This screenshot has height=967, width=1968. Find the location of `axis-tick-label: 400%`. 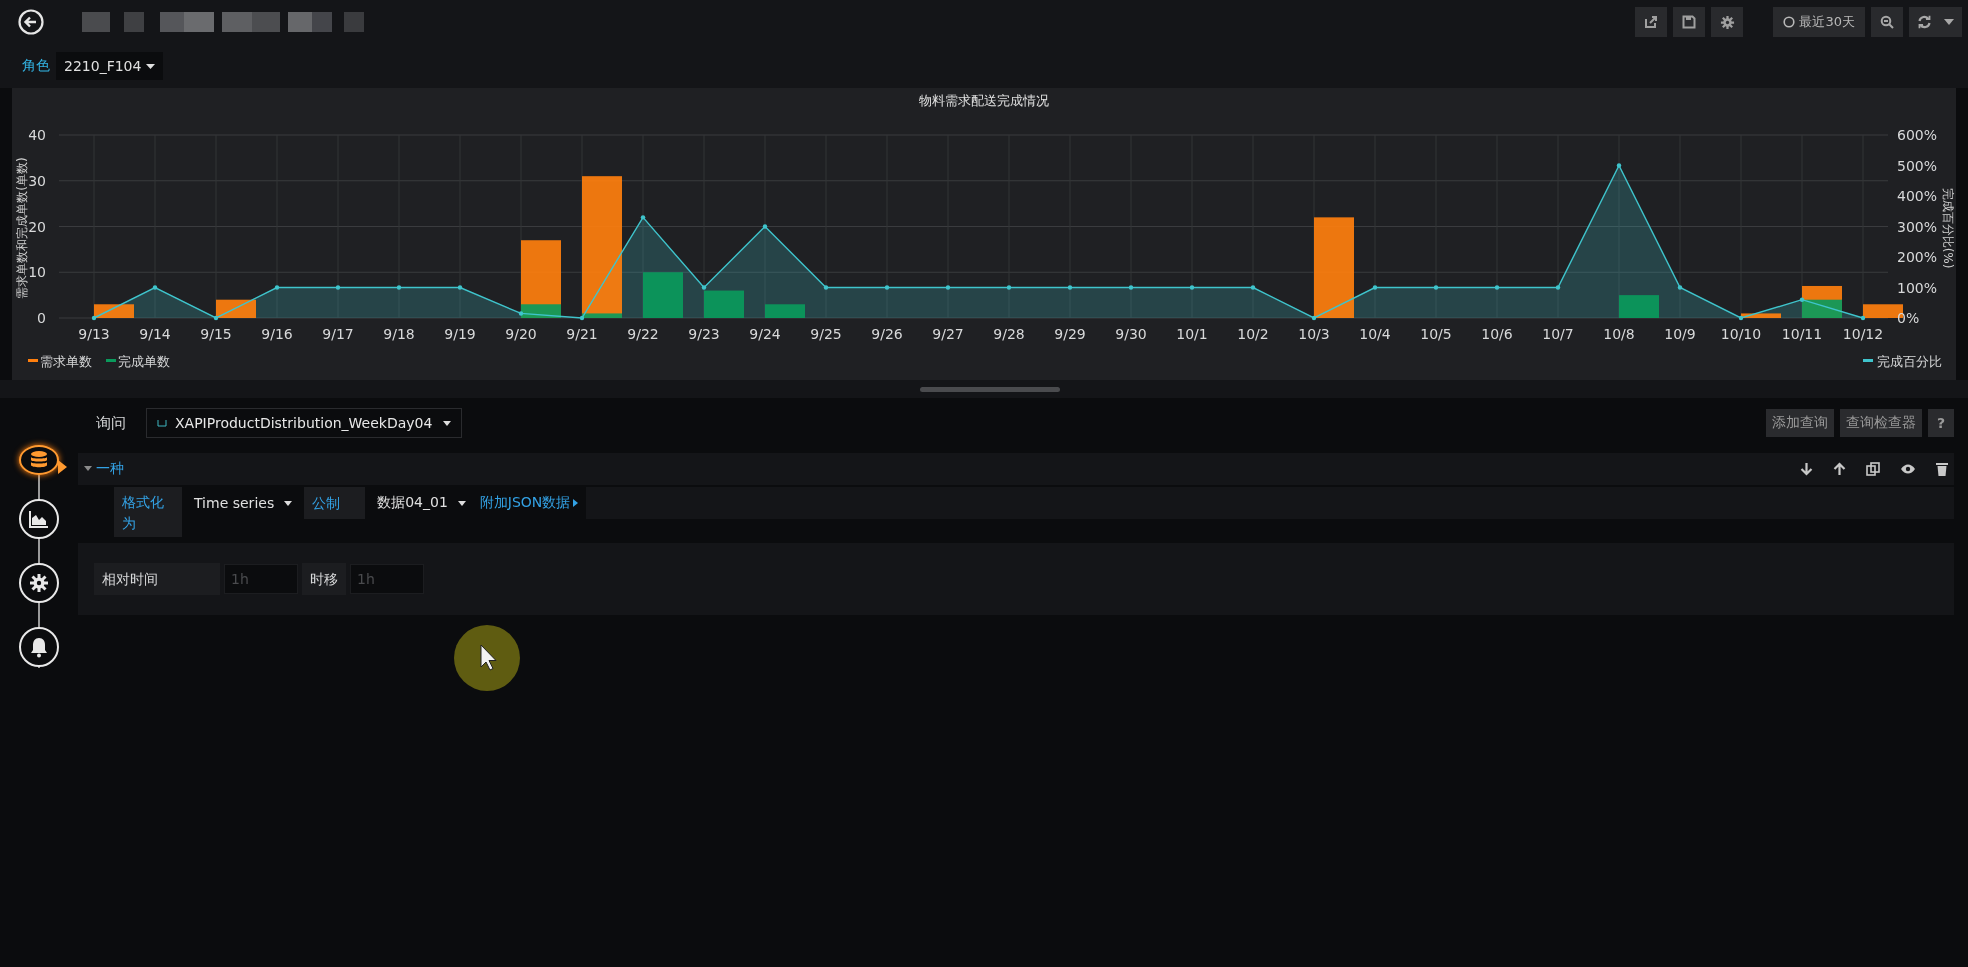

axis-tick-label: 400% is located at coordinates (1917, 196).